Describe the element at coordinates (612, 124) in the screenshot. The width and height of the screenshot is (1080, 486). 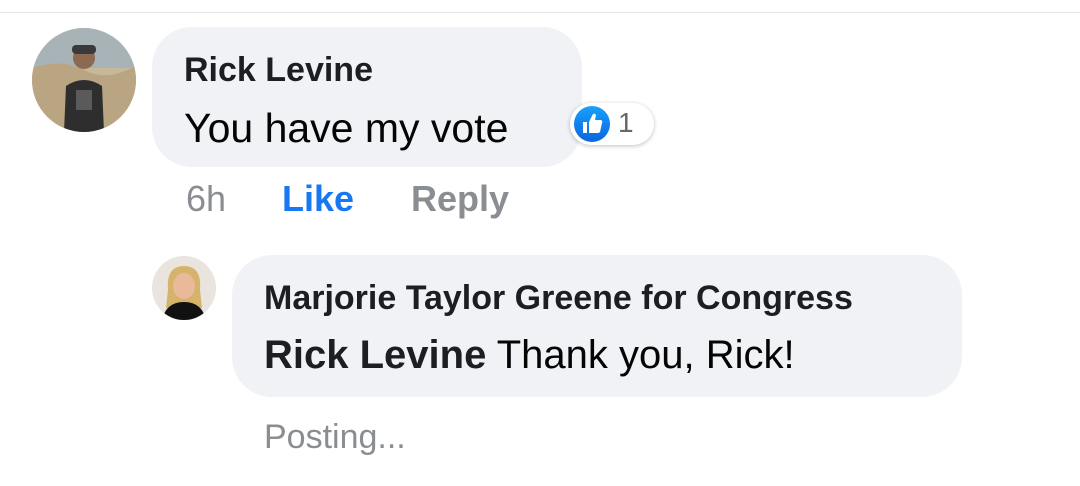
I see `reaction-summary: 1` at that location.